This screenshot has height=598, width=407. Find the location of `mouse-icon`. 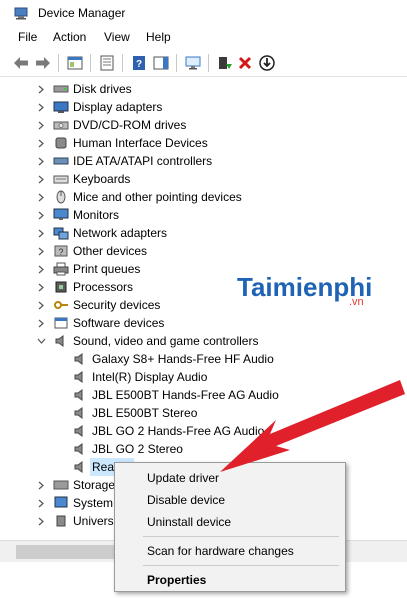

mouse-icon is located at coordinates (61, 197).